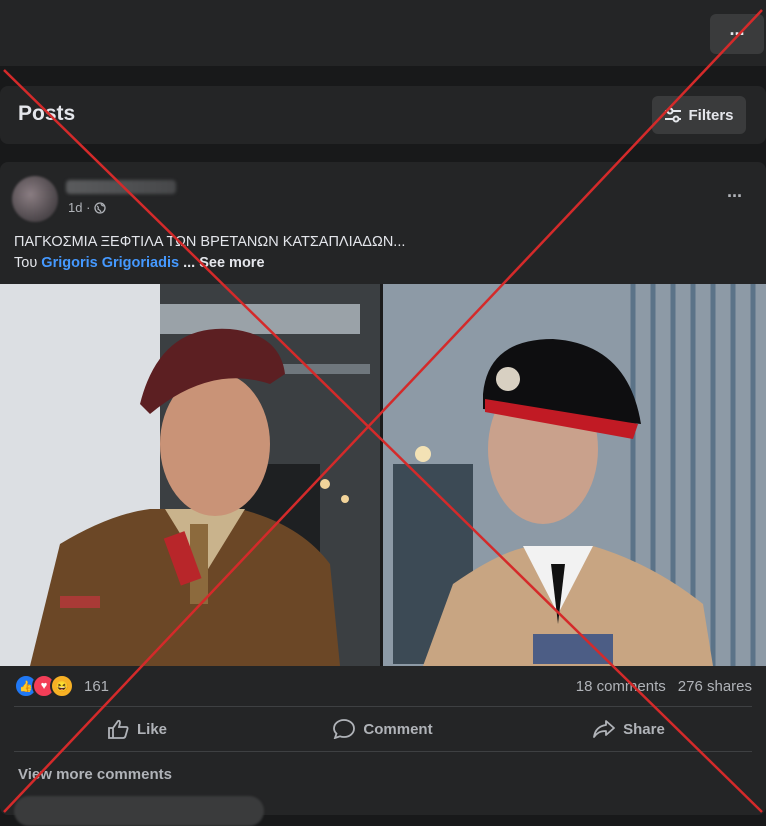 Image resolution: width=766 pixels, height=826 pixels. What do you see at coordinates (383, 751) in the screenshot?
I see `divider` at bounding box center [383, 751].